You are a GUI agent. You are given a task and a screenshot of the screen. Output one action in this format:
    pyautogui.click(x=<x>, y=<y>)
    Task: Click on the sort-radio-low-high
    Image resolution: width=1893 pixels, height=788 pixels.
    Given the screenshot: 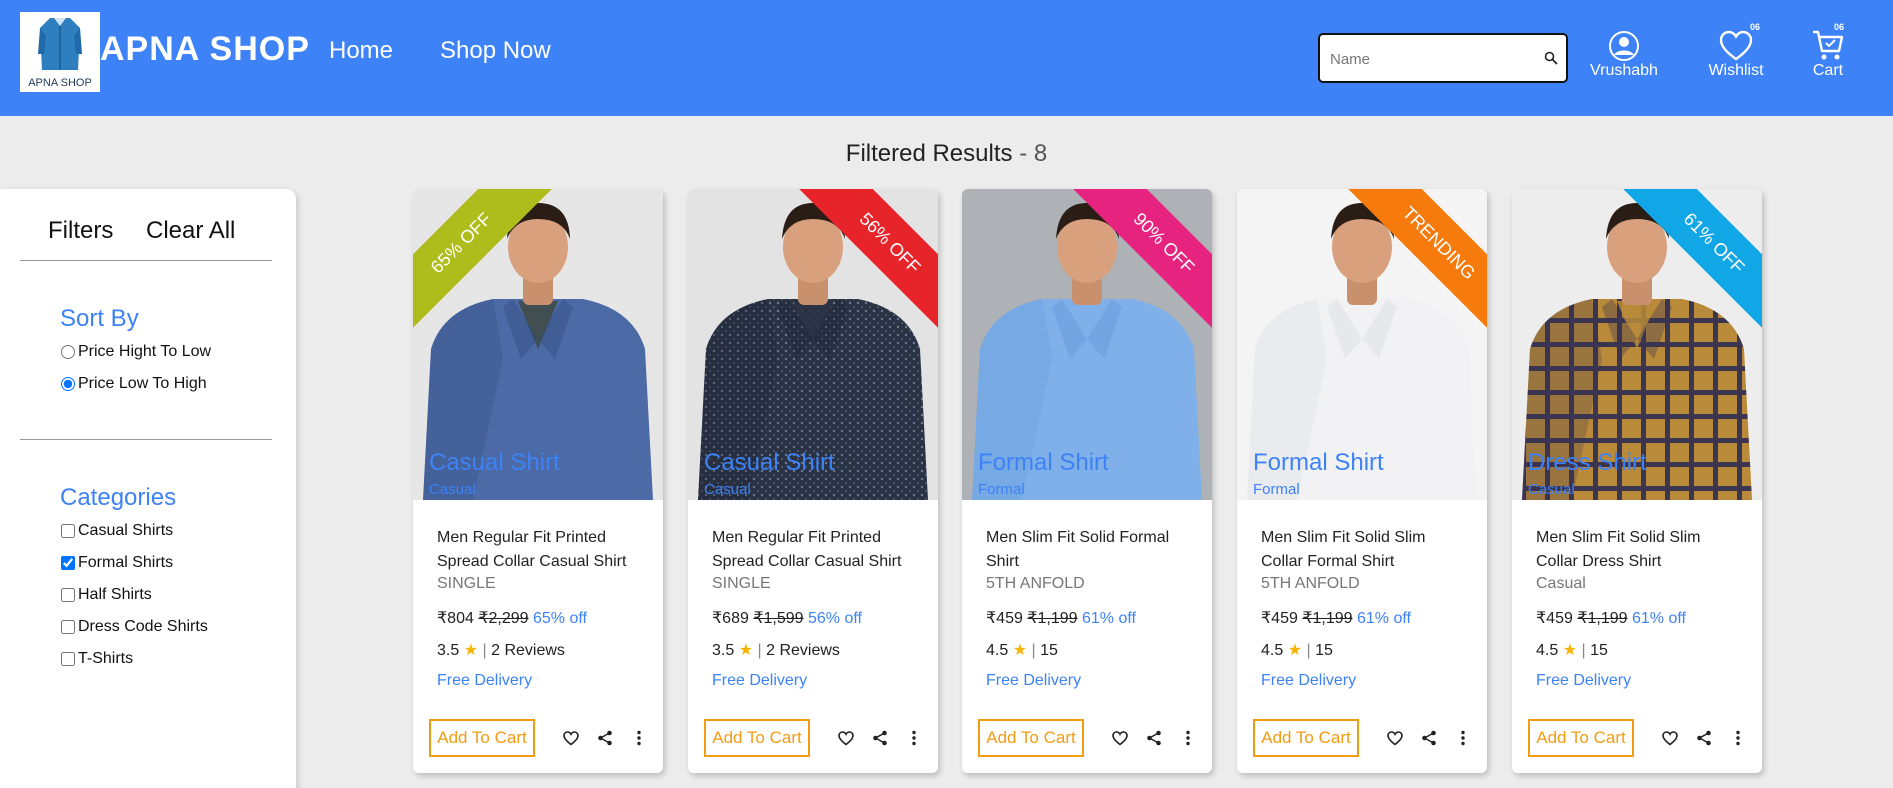 What is the action you would take?
    pyautogui.click(x=68, y=384)
    